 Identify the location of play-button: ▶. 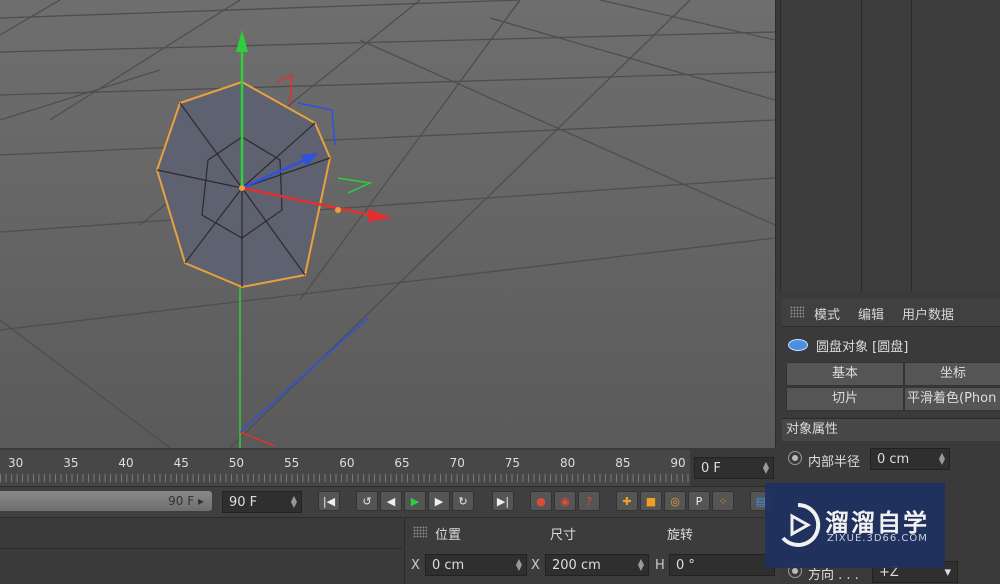
(415, 501).